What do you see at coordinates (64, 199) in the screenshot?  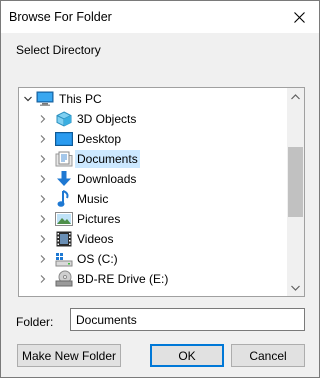 I see `music-icon` at bounding box center [64, 199].